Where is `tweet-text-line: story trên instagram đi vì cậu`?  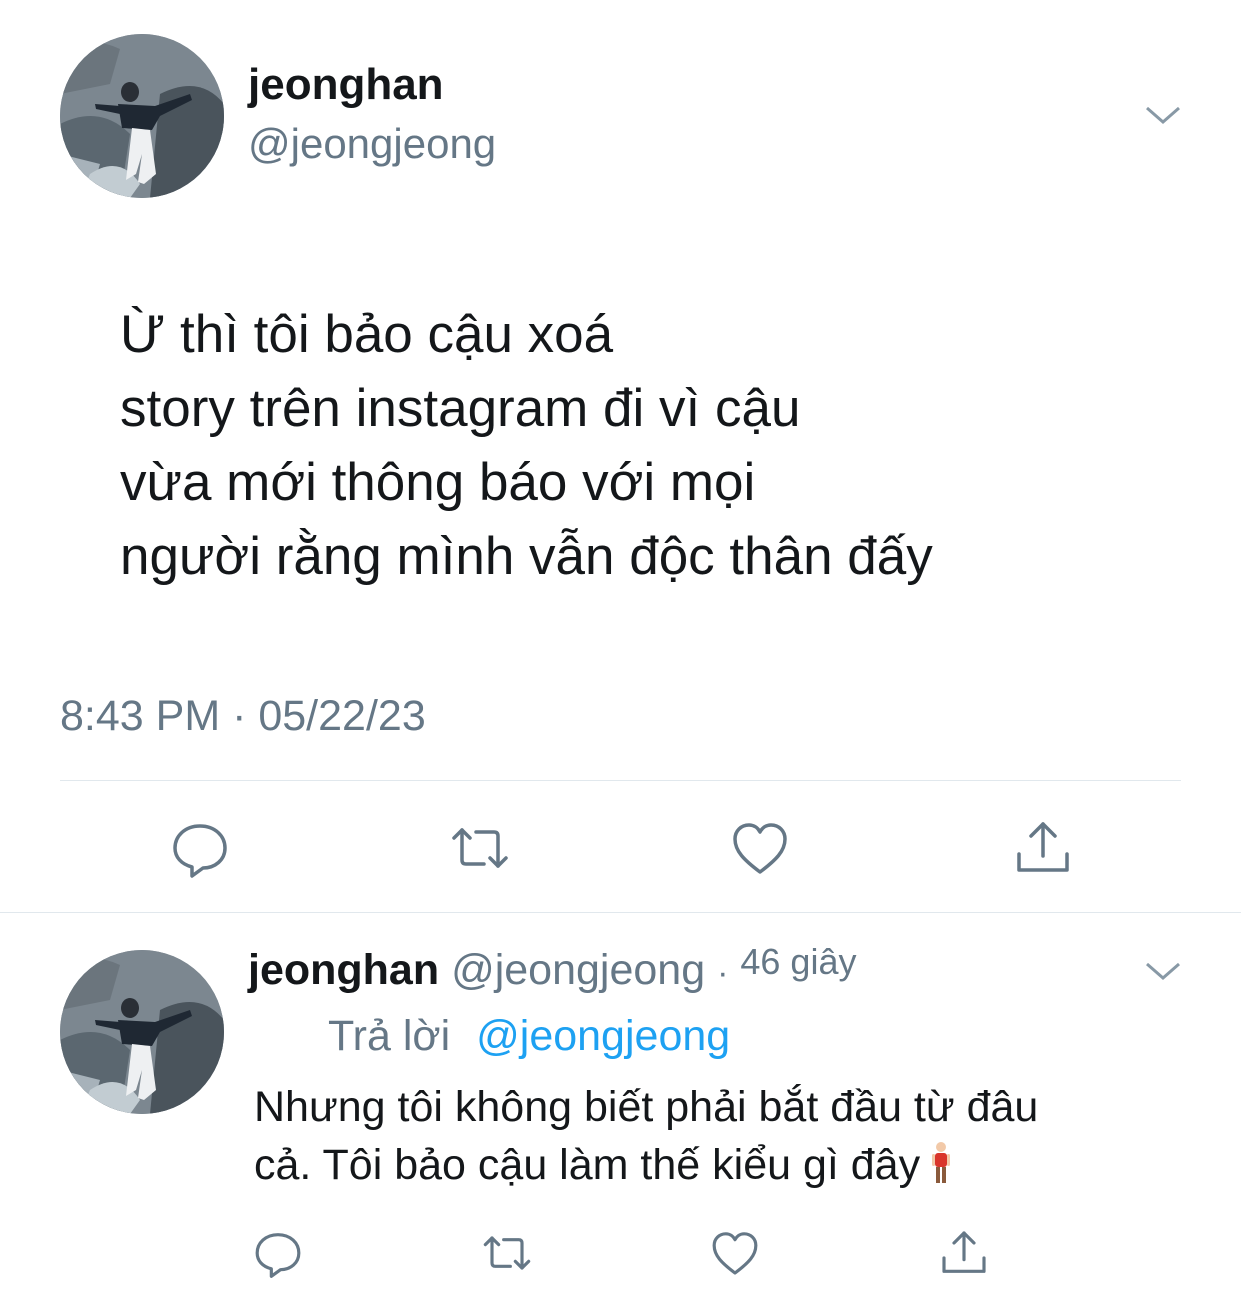 tweet-text-line: story trên instagram đi vì cậu is located at coordinates (460, 408).